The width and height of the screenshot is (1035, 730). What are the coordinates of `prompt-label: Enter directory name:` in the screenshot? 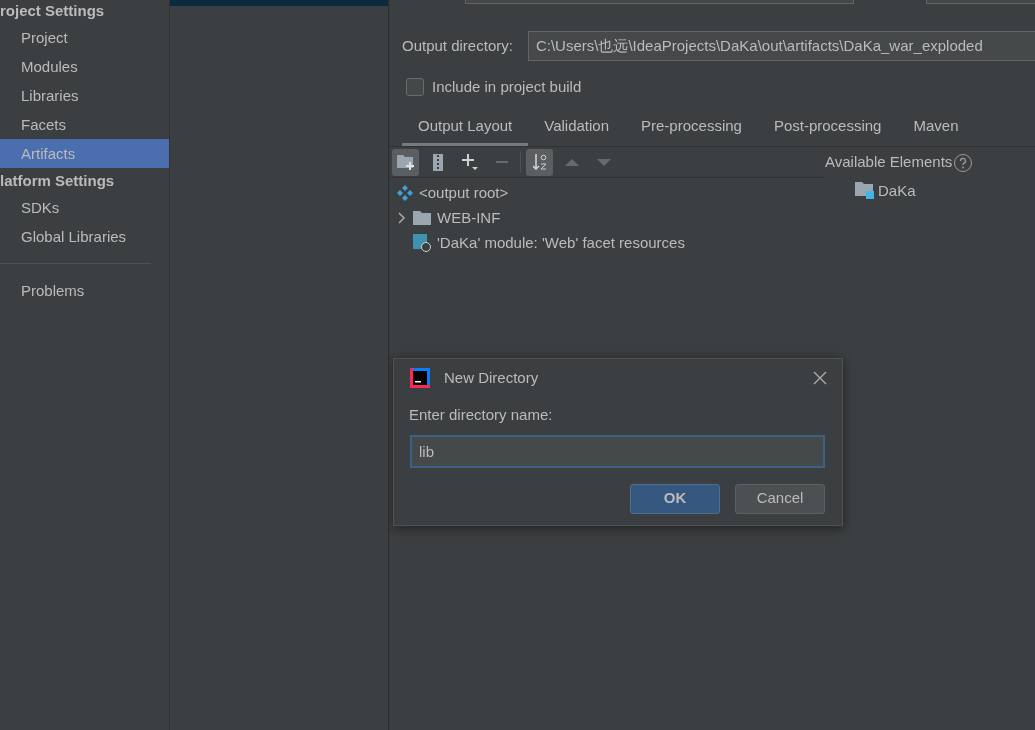 It's located at (481, 414).